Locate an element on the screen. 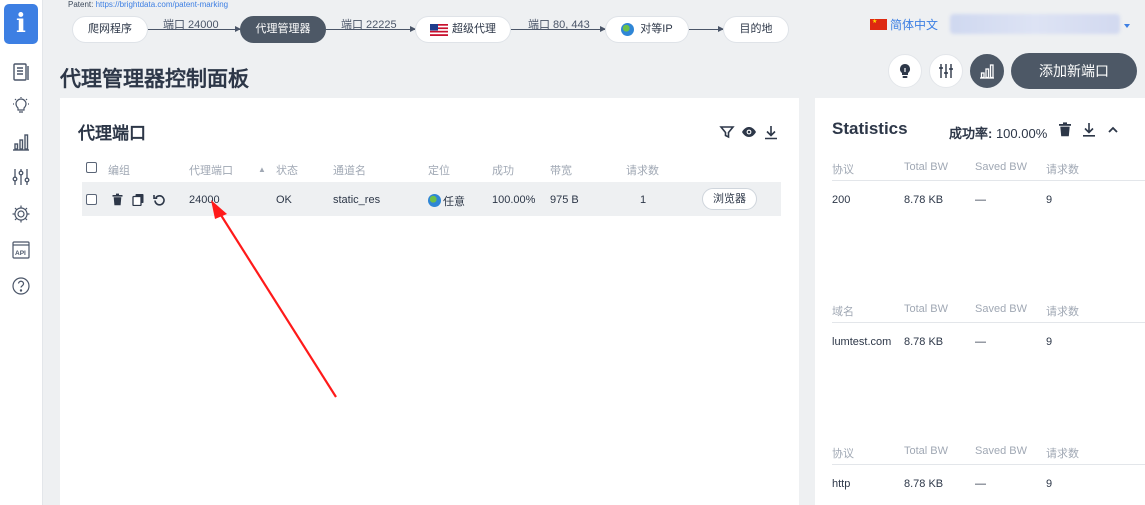 This screenshot has height=505, width=1145. gear-icon is located at coordinates (21, 214).